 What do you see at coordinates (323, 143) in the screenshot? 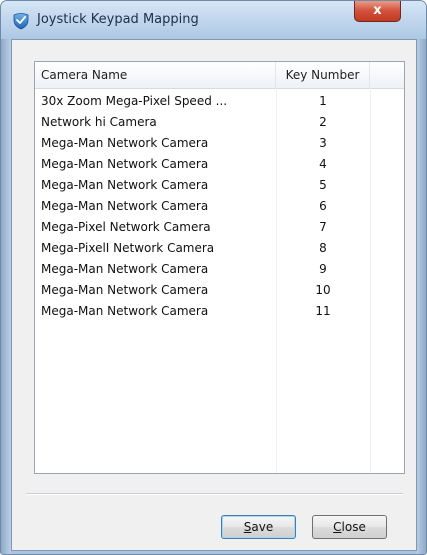
I see `key-number-cell: 3` at bounding box center [323, 143].